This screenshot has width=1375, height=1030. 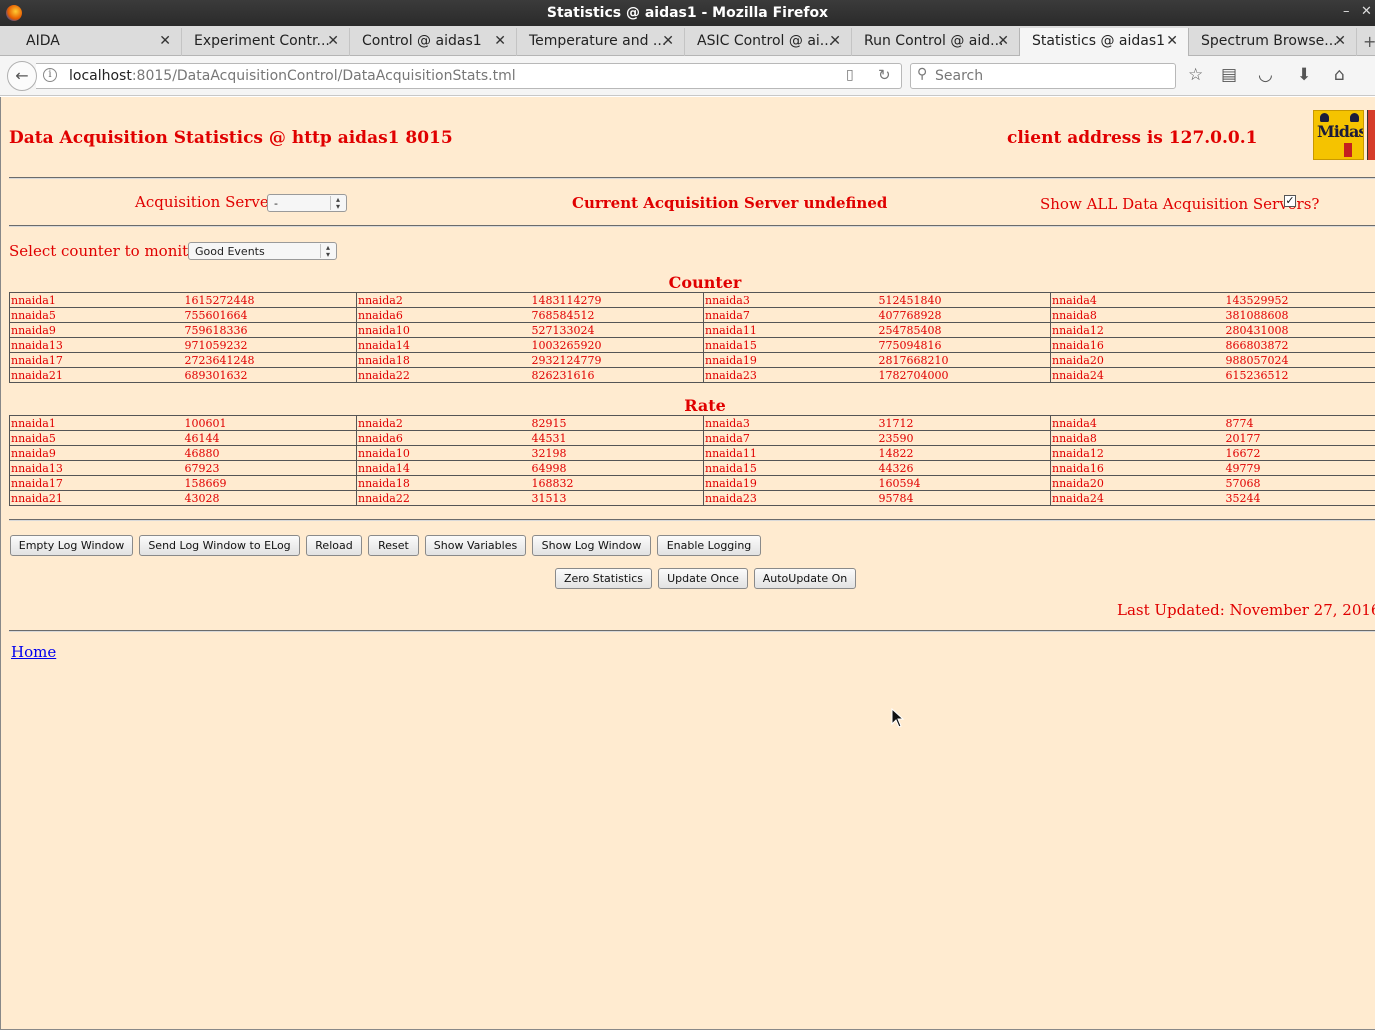 I want to click on server-value-cell: 512451840, so click(x=964, y=300).